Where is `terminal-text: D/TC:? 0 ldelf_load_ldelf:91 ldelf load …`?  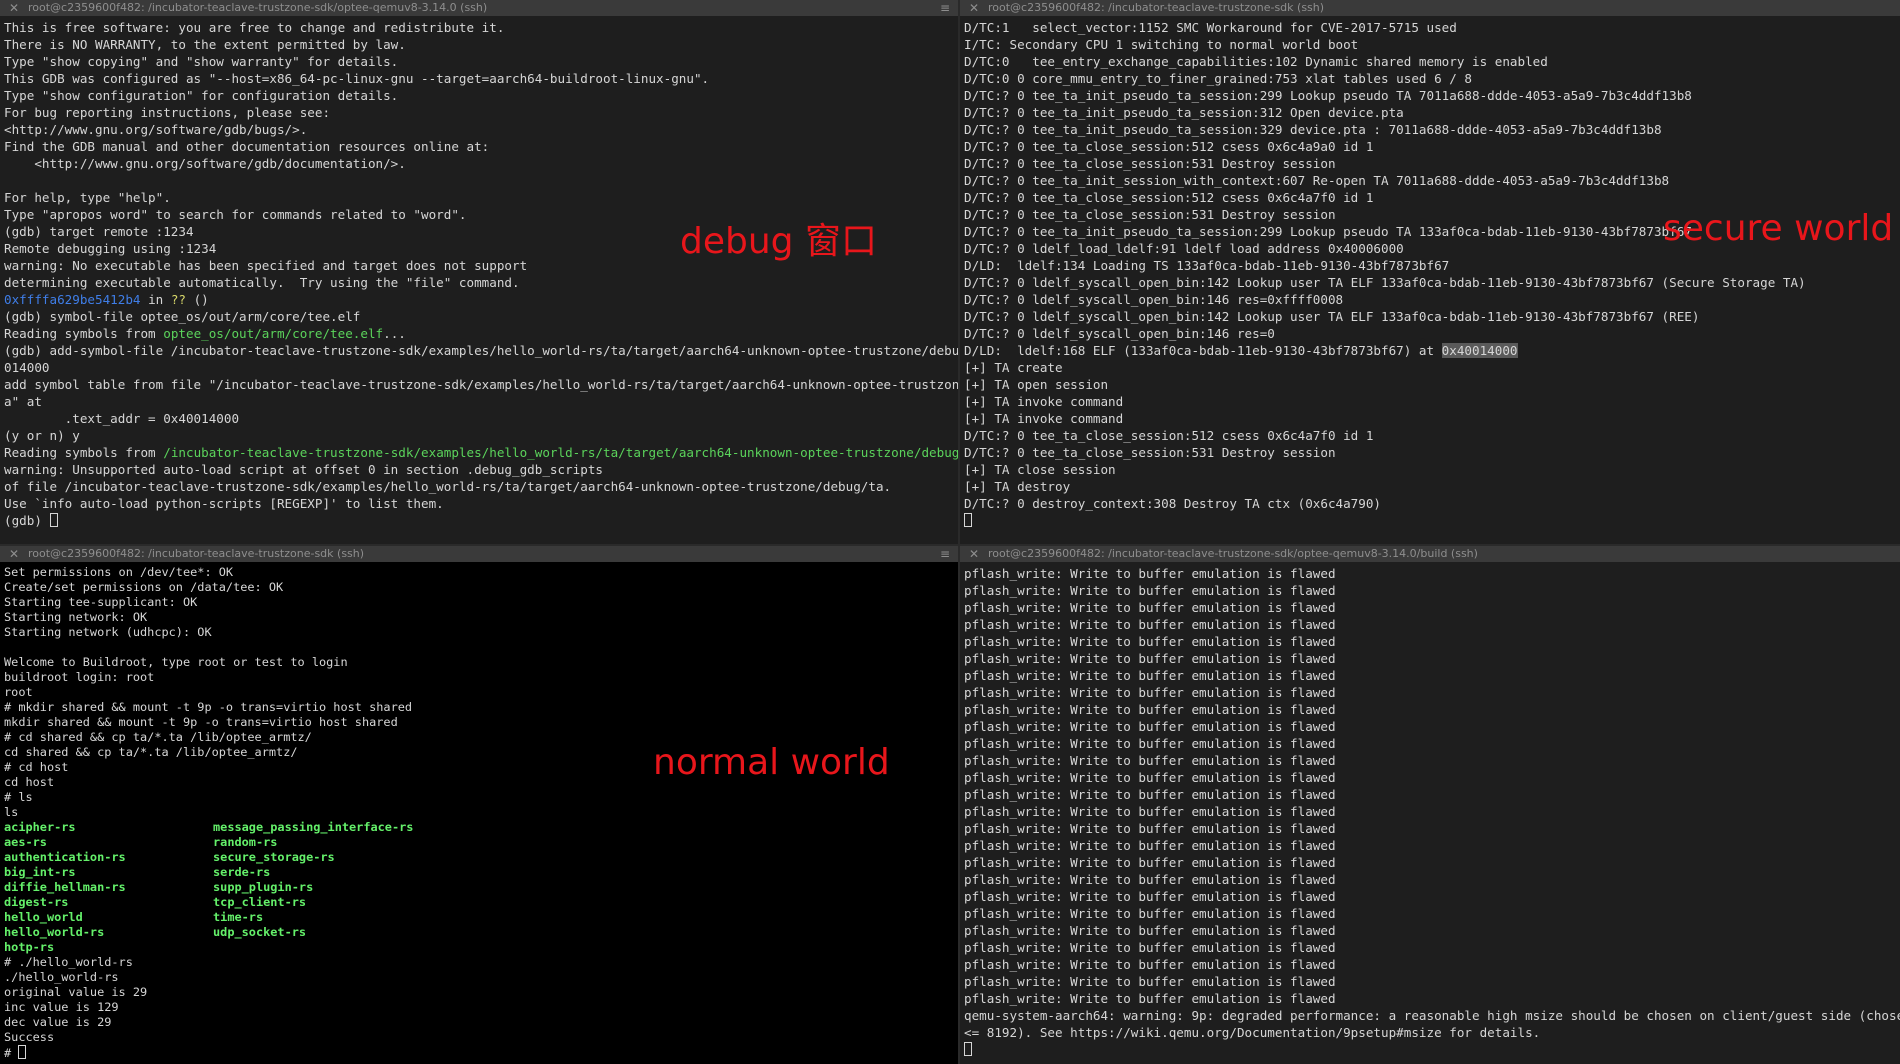
terminal-text: D/TC:? 0 ldelf_load_ldelf:91 ldelf load … is located at coordinates (1184, 248).